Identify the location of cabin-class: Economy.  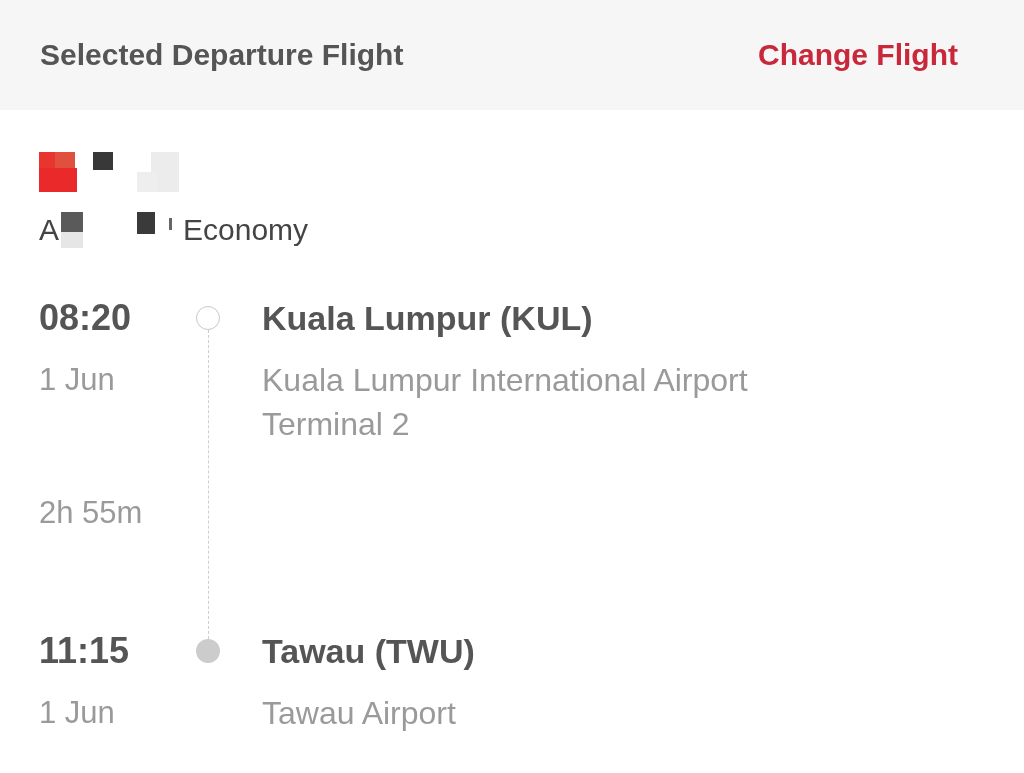
(246, 230).